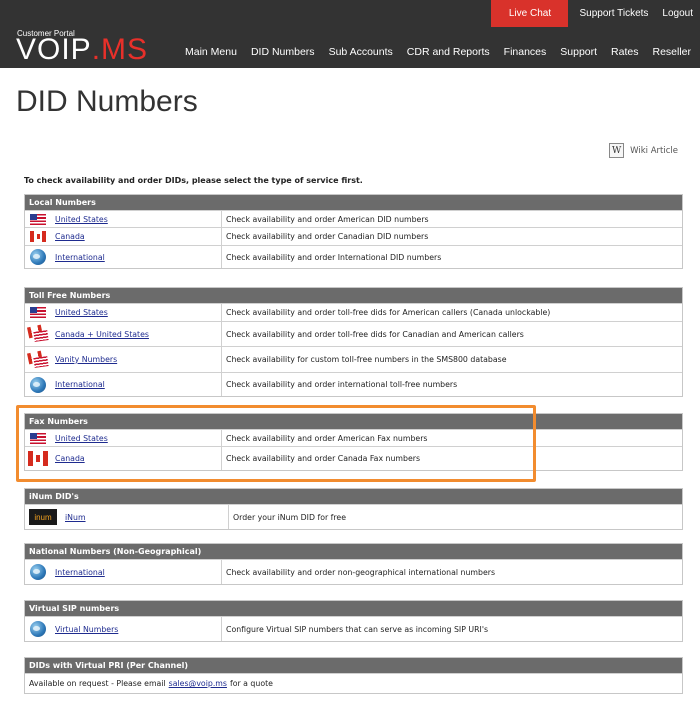  Describe the element at coordinates (251, 683) in the screenshot. I see `pri-text-after: for a quote` at that location.